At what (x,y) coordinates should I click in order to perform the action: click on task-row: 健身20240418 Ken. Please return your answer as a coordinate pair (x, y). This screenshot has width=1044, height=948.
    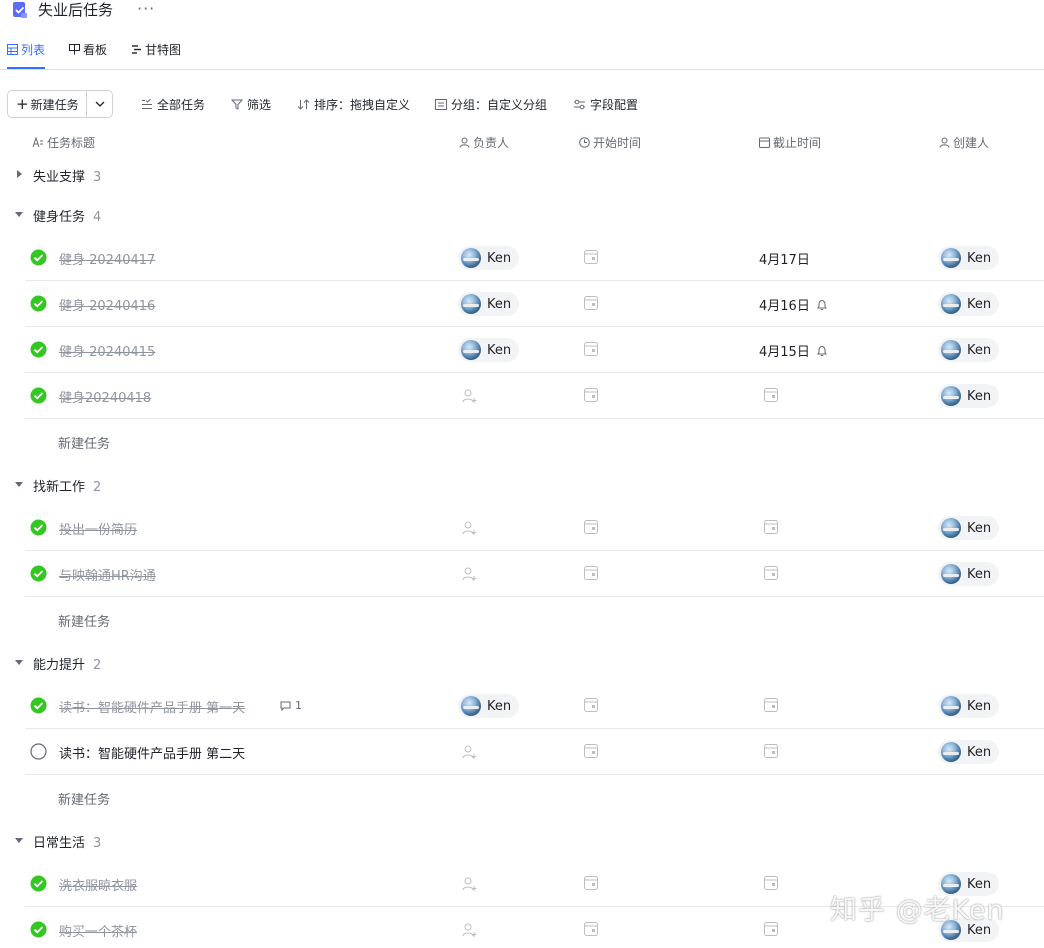
    Looking at the image, I should click on (534, 396).